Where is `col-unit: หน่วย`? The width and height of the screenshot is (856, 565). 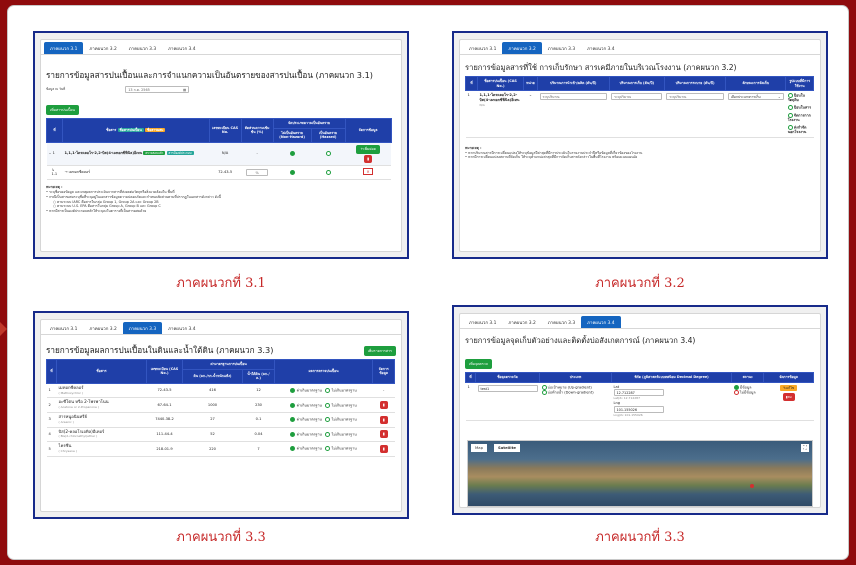
col-unit: หน่วย is located at coordinates (530, 83).